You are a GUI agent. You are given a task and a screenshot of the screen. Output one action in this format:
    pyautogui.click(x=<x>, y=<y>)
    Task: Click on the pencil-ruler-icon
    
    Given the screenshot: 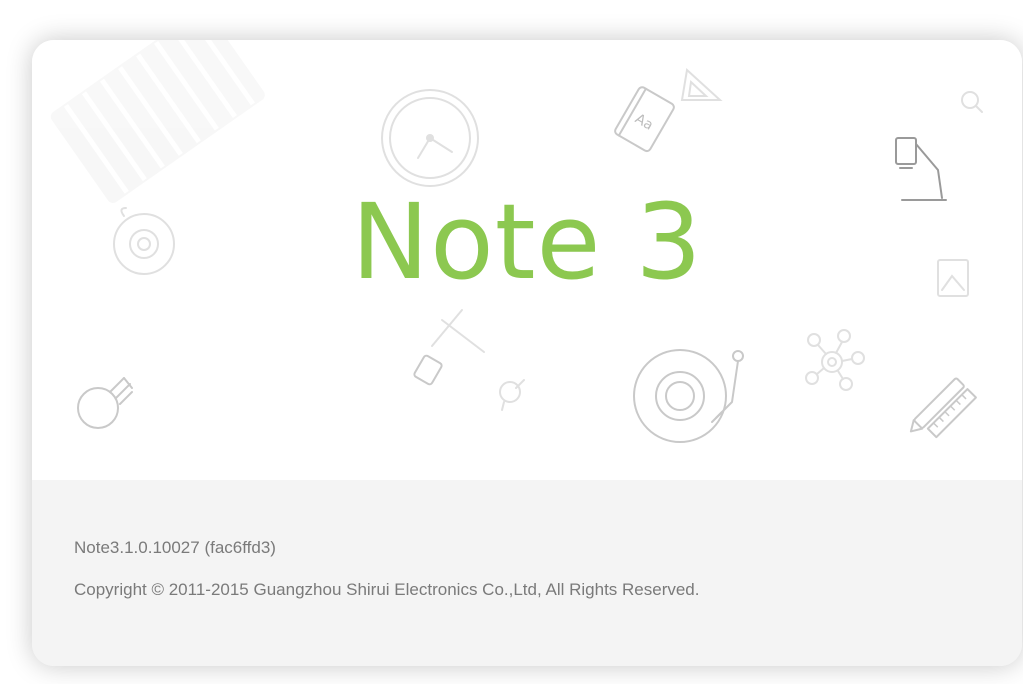 What is the action you would take?
    pyautogui.click(x=943, y=408)
    